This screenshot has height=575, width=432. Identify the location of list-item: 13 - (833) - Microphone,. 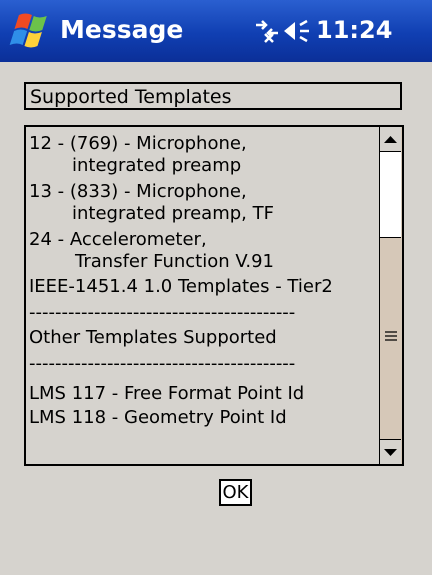
(138, 191).